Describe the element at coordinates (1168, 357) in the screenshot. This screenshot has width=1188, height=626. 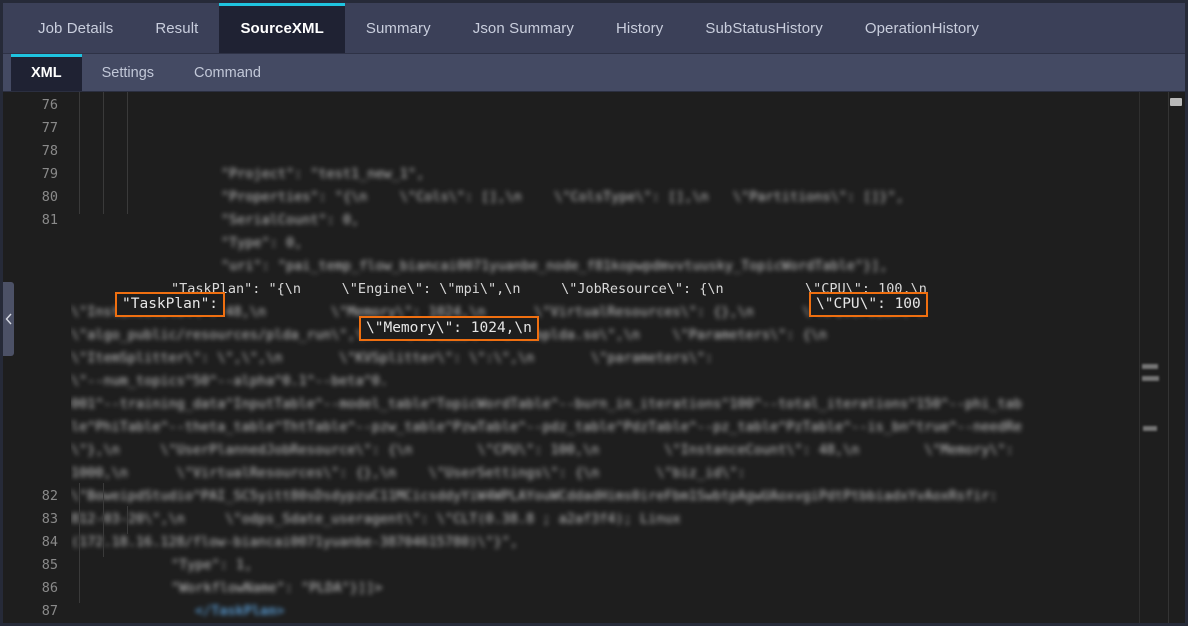
I see `minimap-divider` at that location.